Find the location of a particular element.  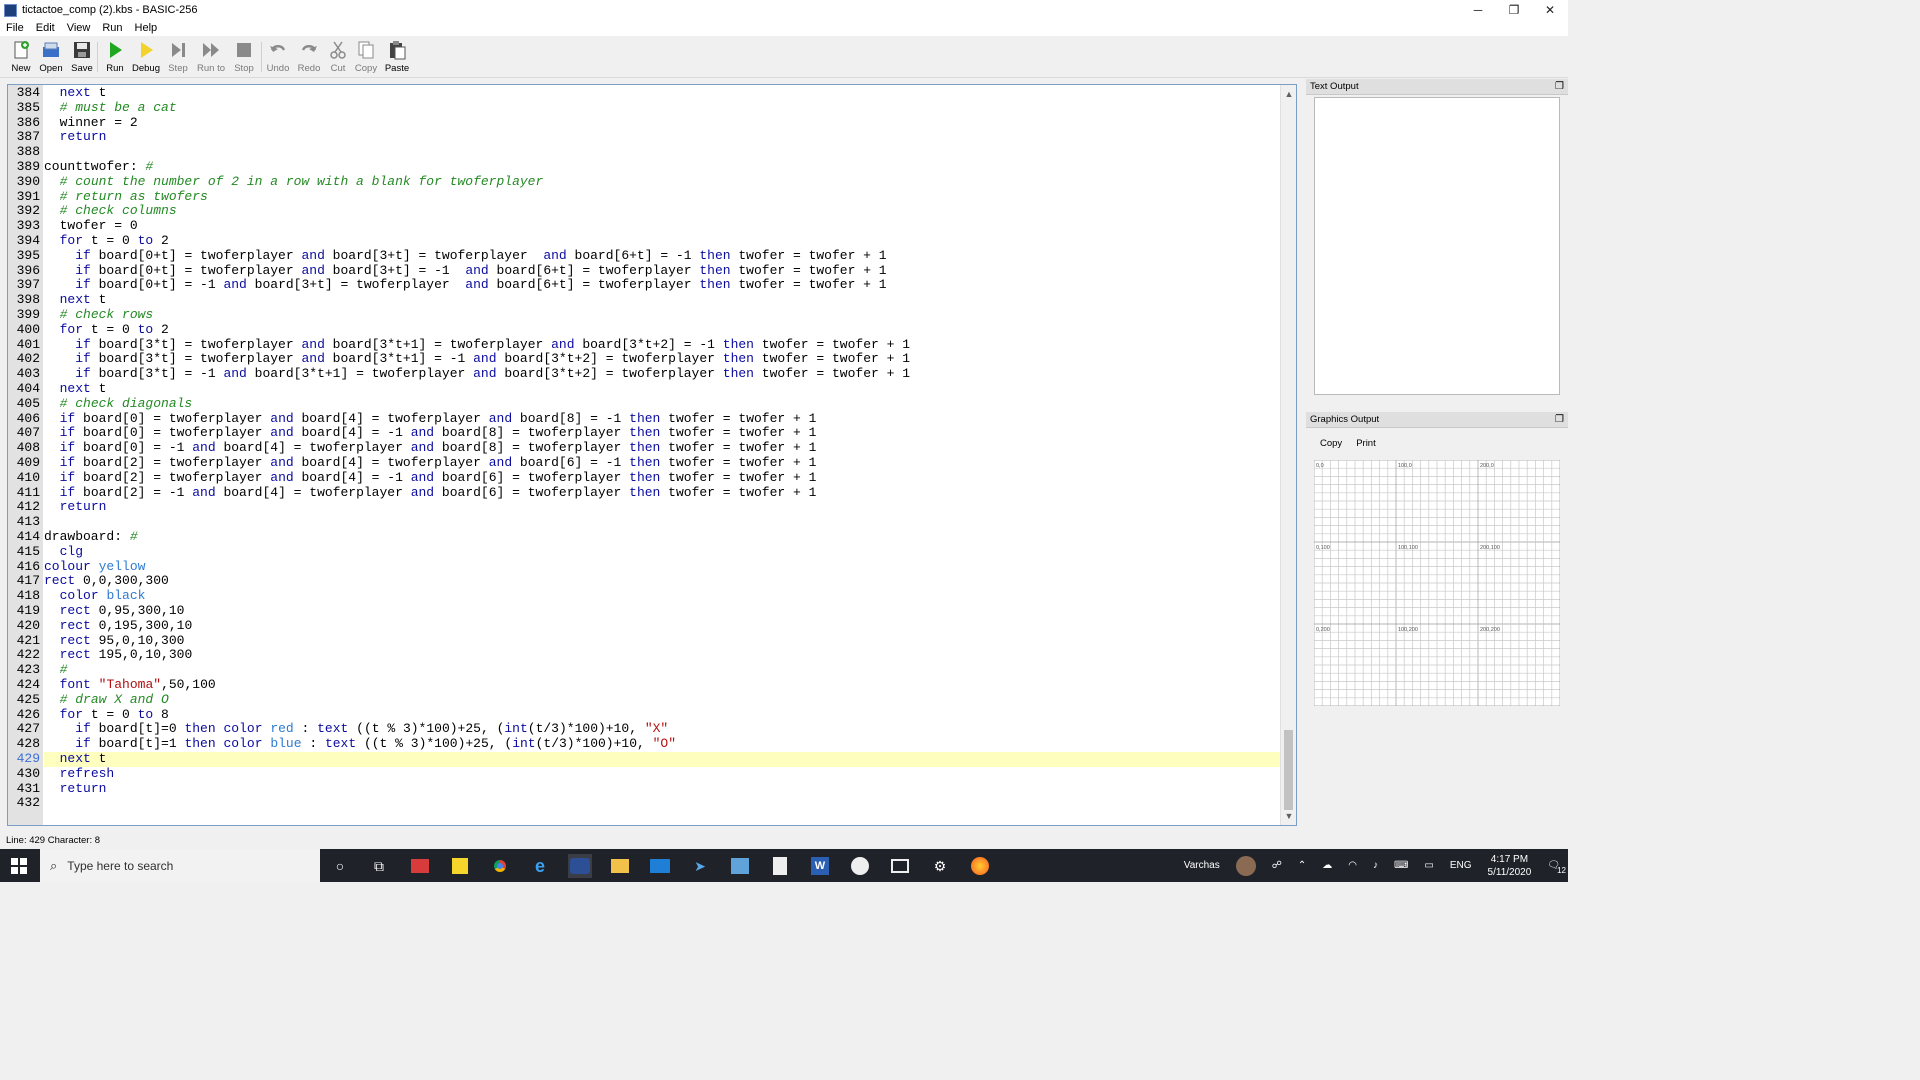

redo-button: Redo is located at coordinates (309, 58).